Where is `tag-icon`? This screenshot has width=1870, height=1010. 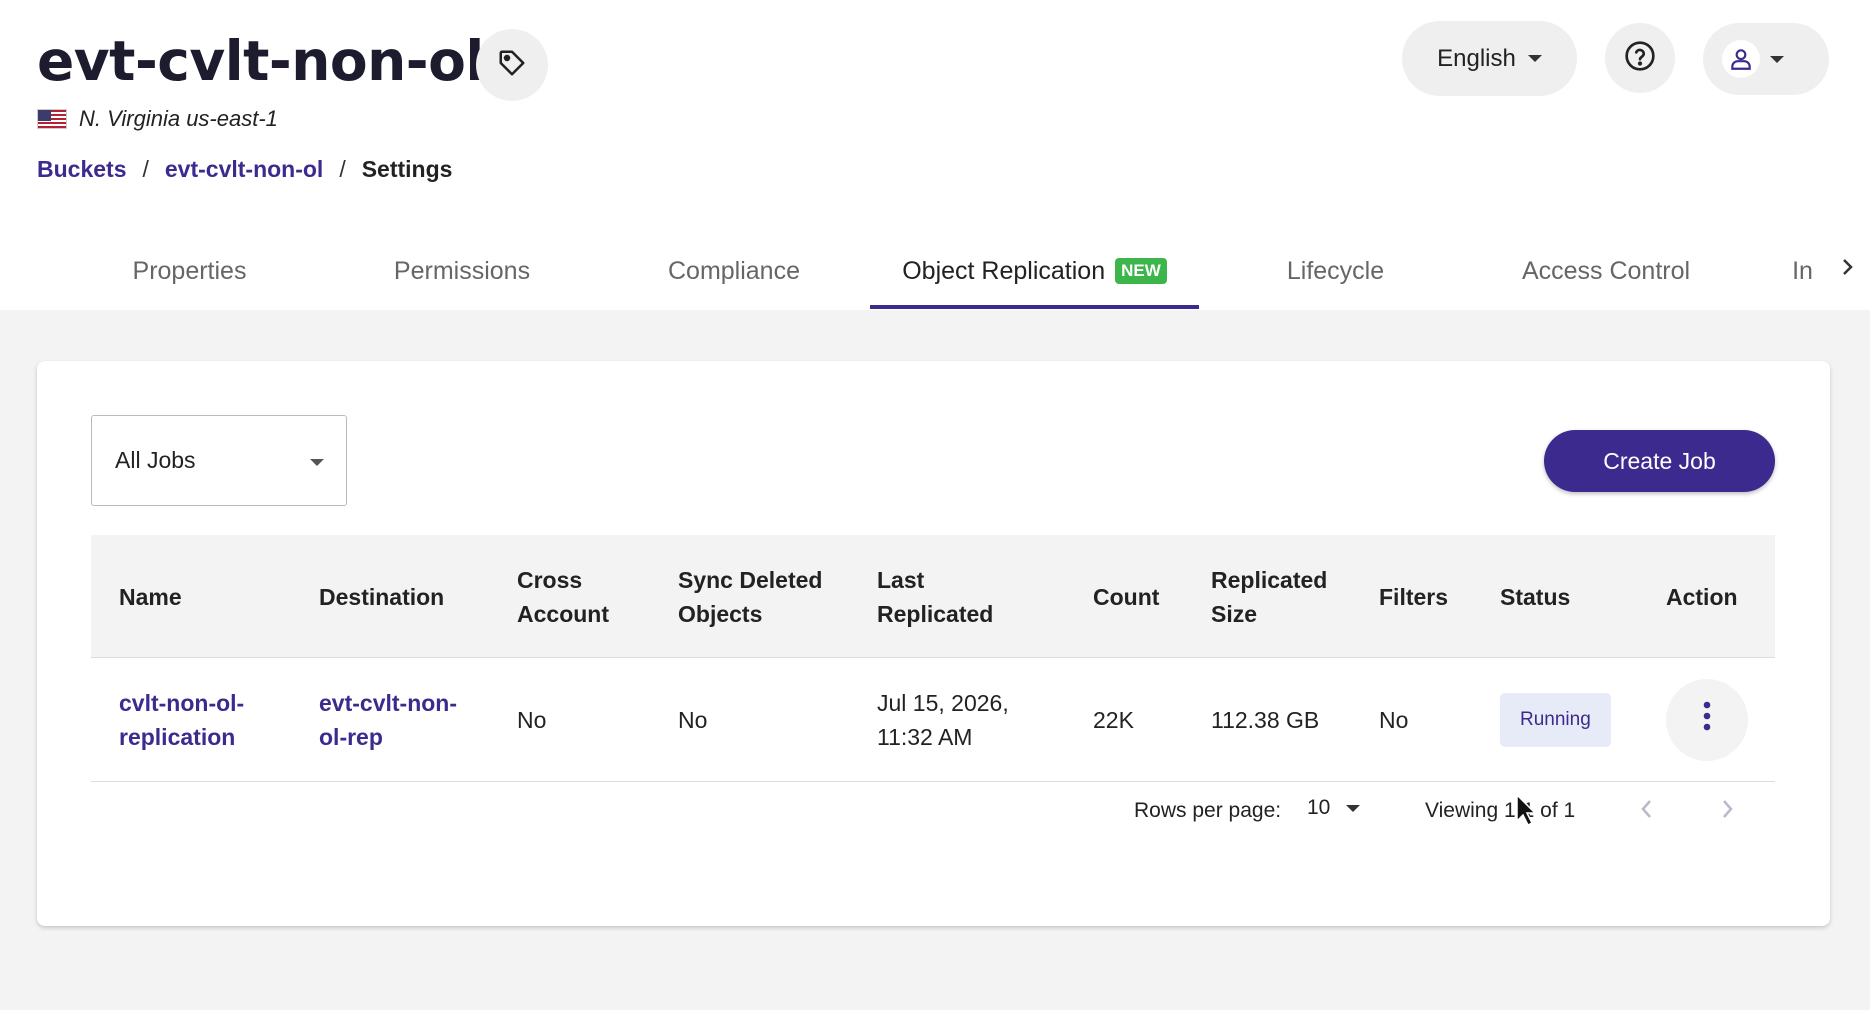 tag-icon is located at coordinates (512, 65).